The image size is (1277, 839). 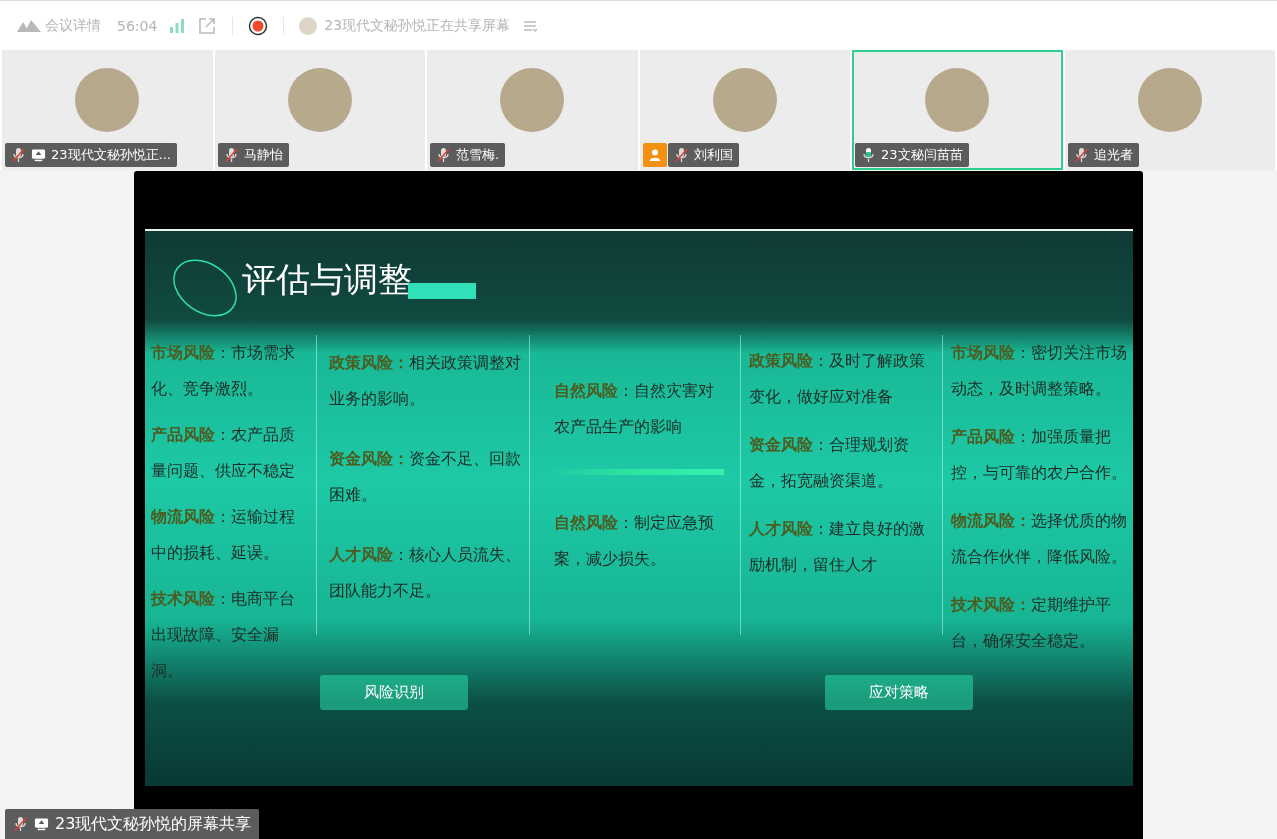 I want to click on risk-item-text: 技术风险：定期维护平台，确保安全稳定。, so click(x=1031, y=623).